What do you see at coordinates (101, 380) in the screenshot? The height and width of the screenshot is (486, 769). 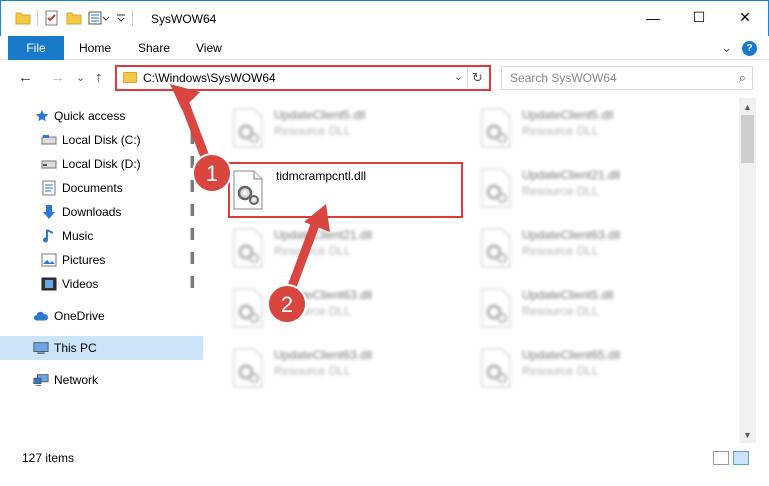 I see `sidebar-item-network: Network` at bounding box center [101, 380].